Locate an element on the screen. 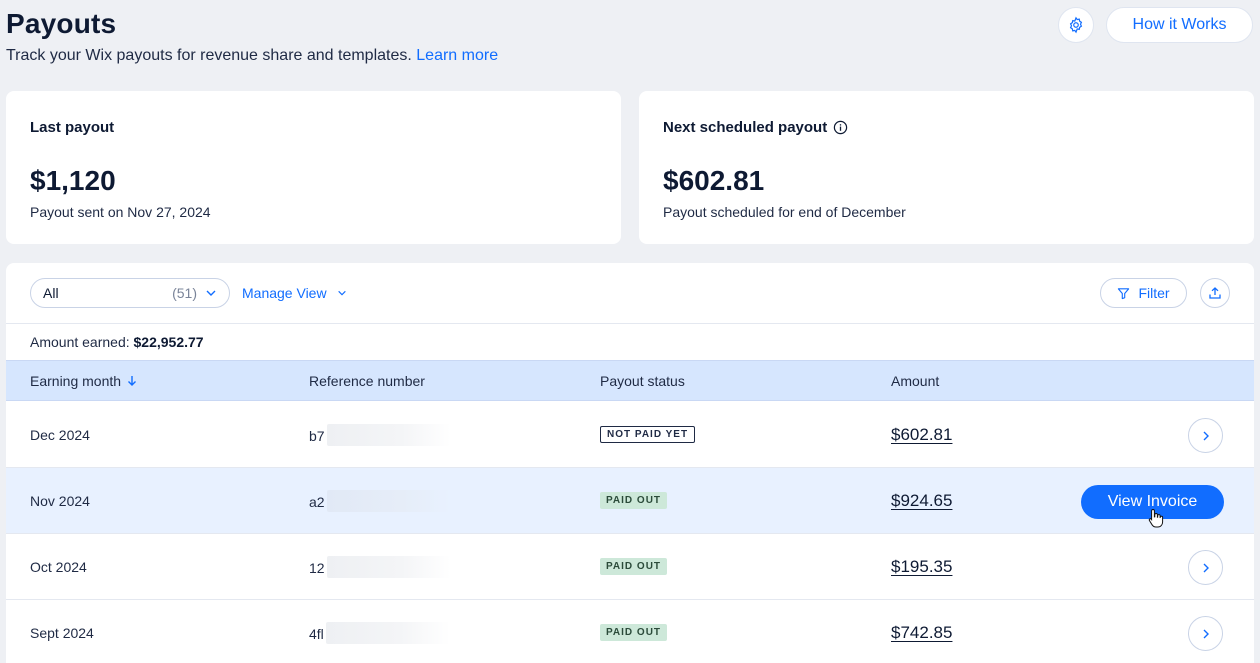 The image size is (1260, 663). table-toolbar: All (51) Manage View Filter is located at coordinates (630, 293).